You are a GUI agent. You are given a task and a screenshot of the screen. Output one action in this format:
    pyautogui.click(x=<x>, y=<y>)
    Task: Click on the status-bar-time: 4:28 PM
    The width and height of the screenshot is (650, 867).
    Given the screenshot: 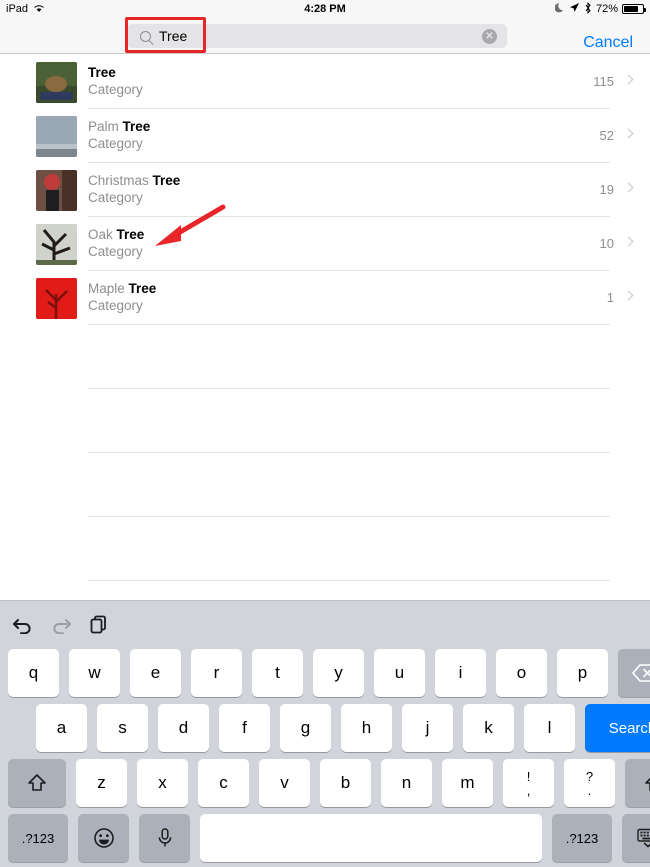 What is the action you would take?
    pyautogui.click(x=325, y=9)
    